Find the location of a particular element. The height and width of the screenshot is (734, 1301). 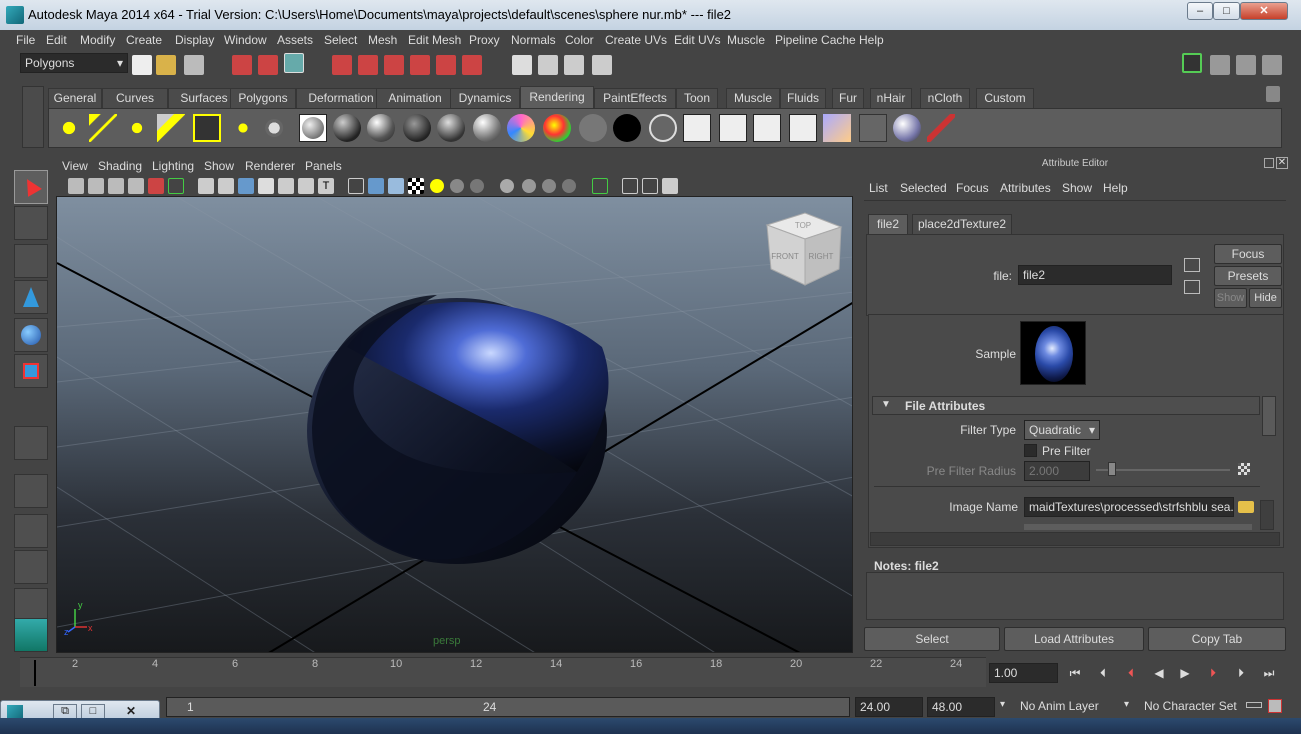

wireframe-icon is located at coordinates (356, 186).